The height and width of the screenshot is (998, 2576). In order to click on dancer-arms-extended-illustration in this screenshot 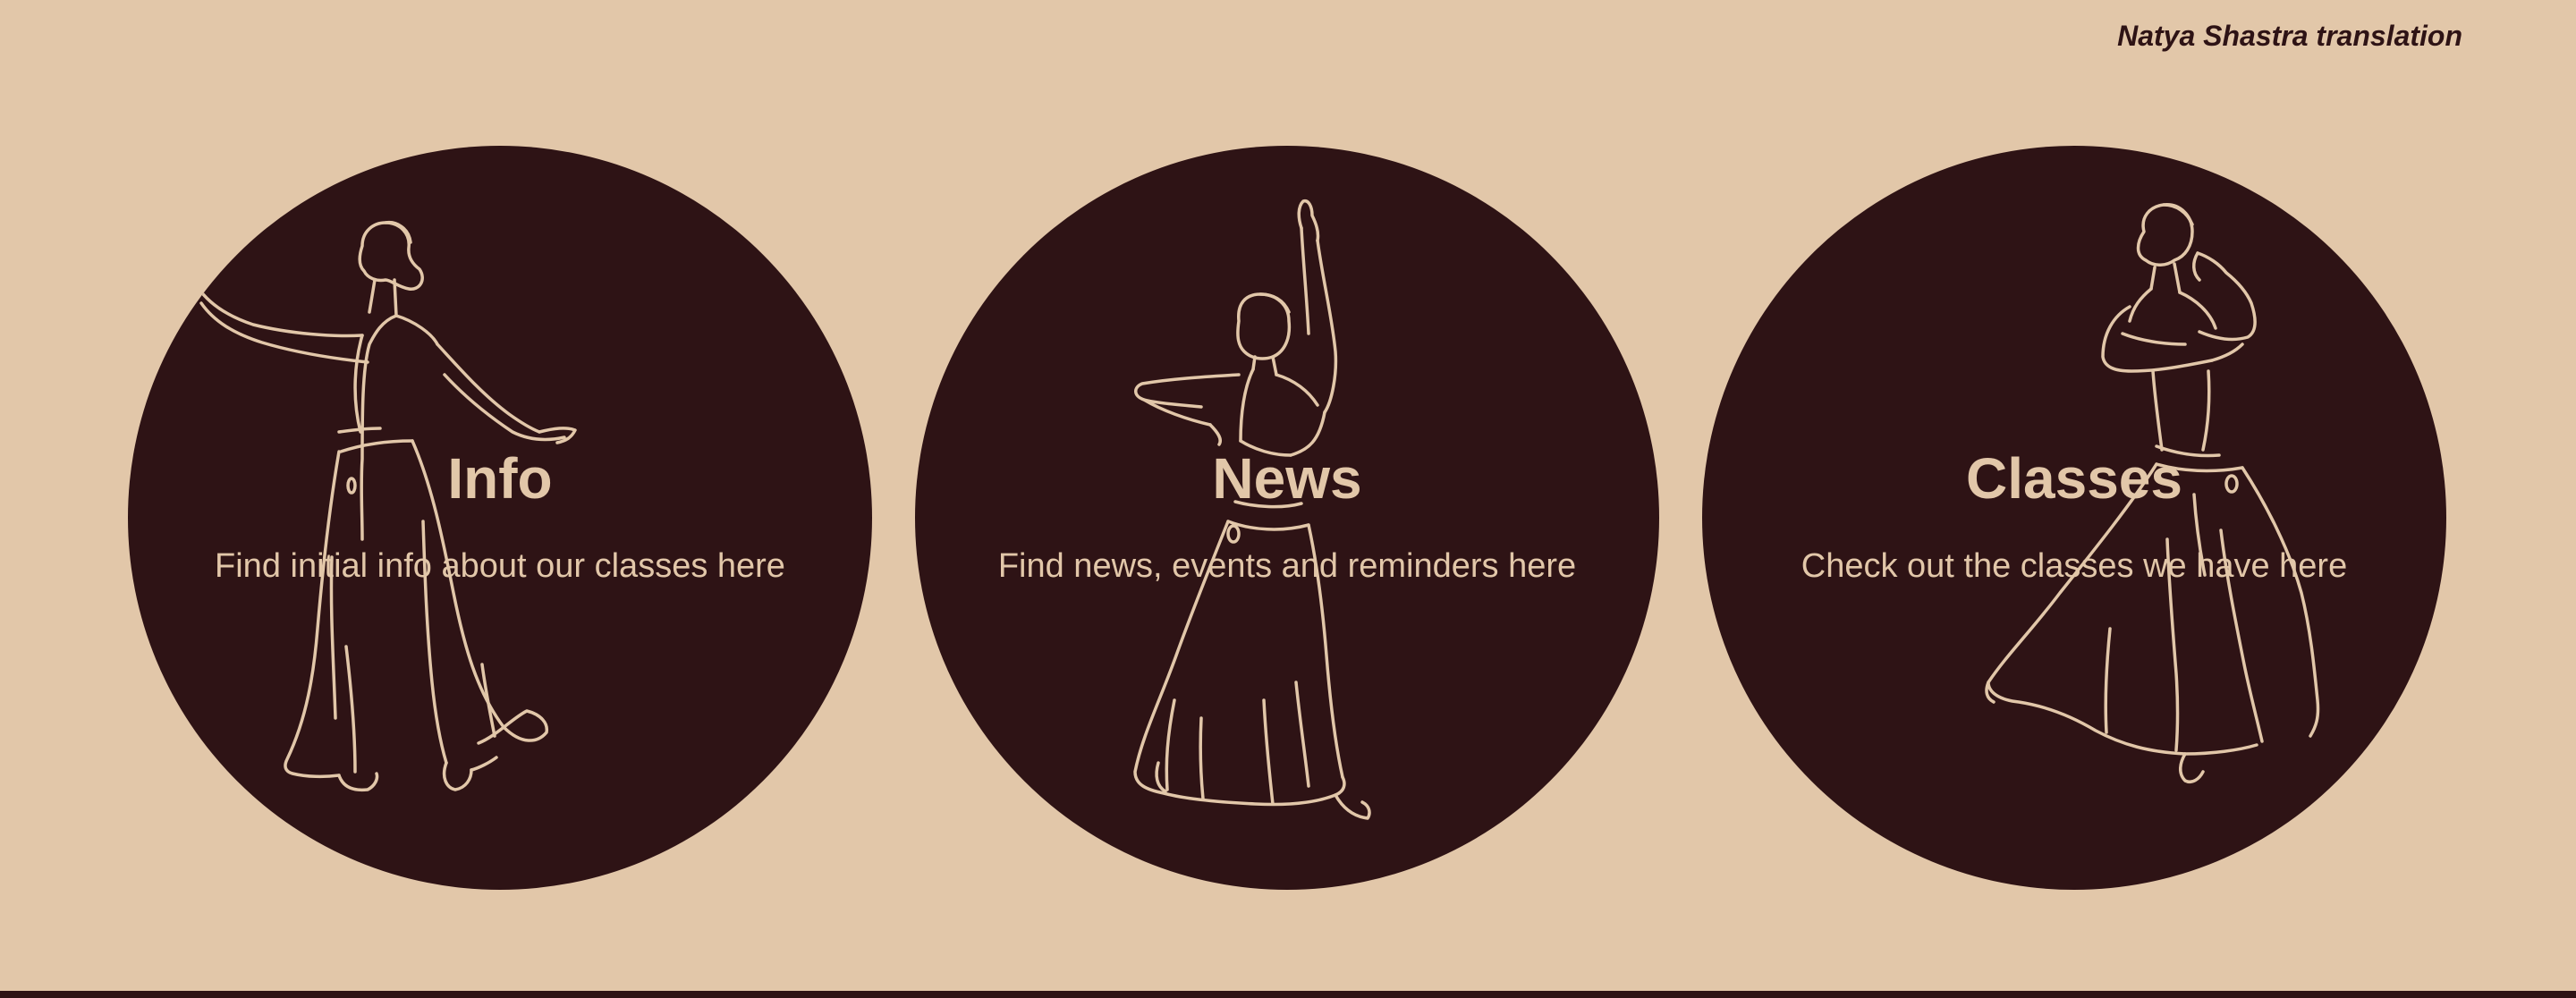, I will do `click(386, 506)`.